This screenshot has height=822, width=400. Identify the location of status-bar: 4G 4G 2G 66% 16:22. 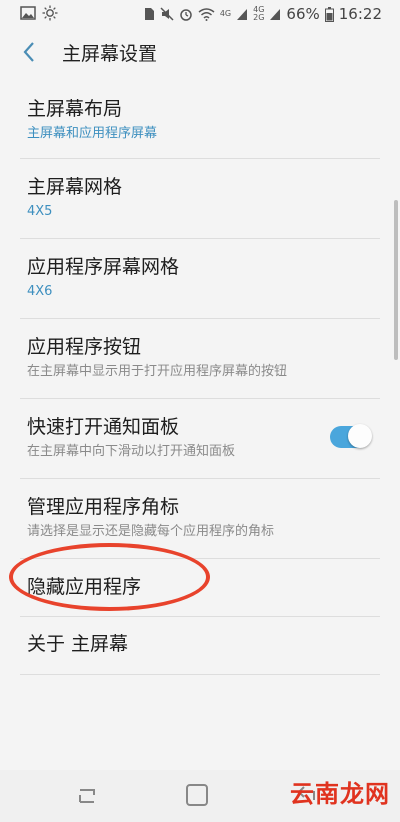
(200, 15).